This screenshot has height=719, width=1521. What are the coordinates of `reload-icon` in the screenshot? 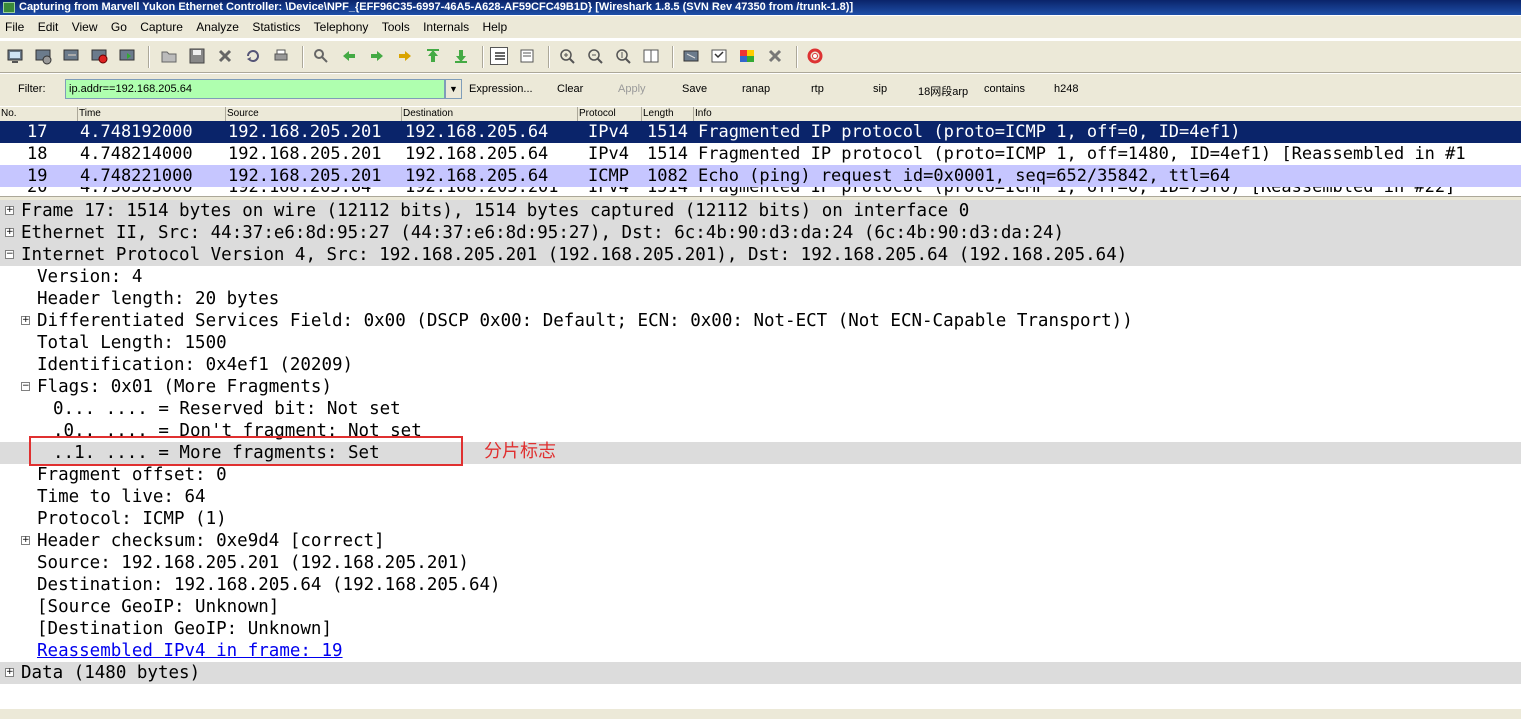 It's located at (253, 56).